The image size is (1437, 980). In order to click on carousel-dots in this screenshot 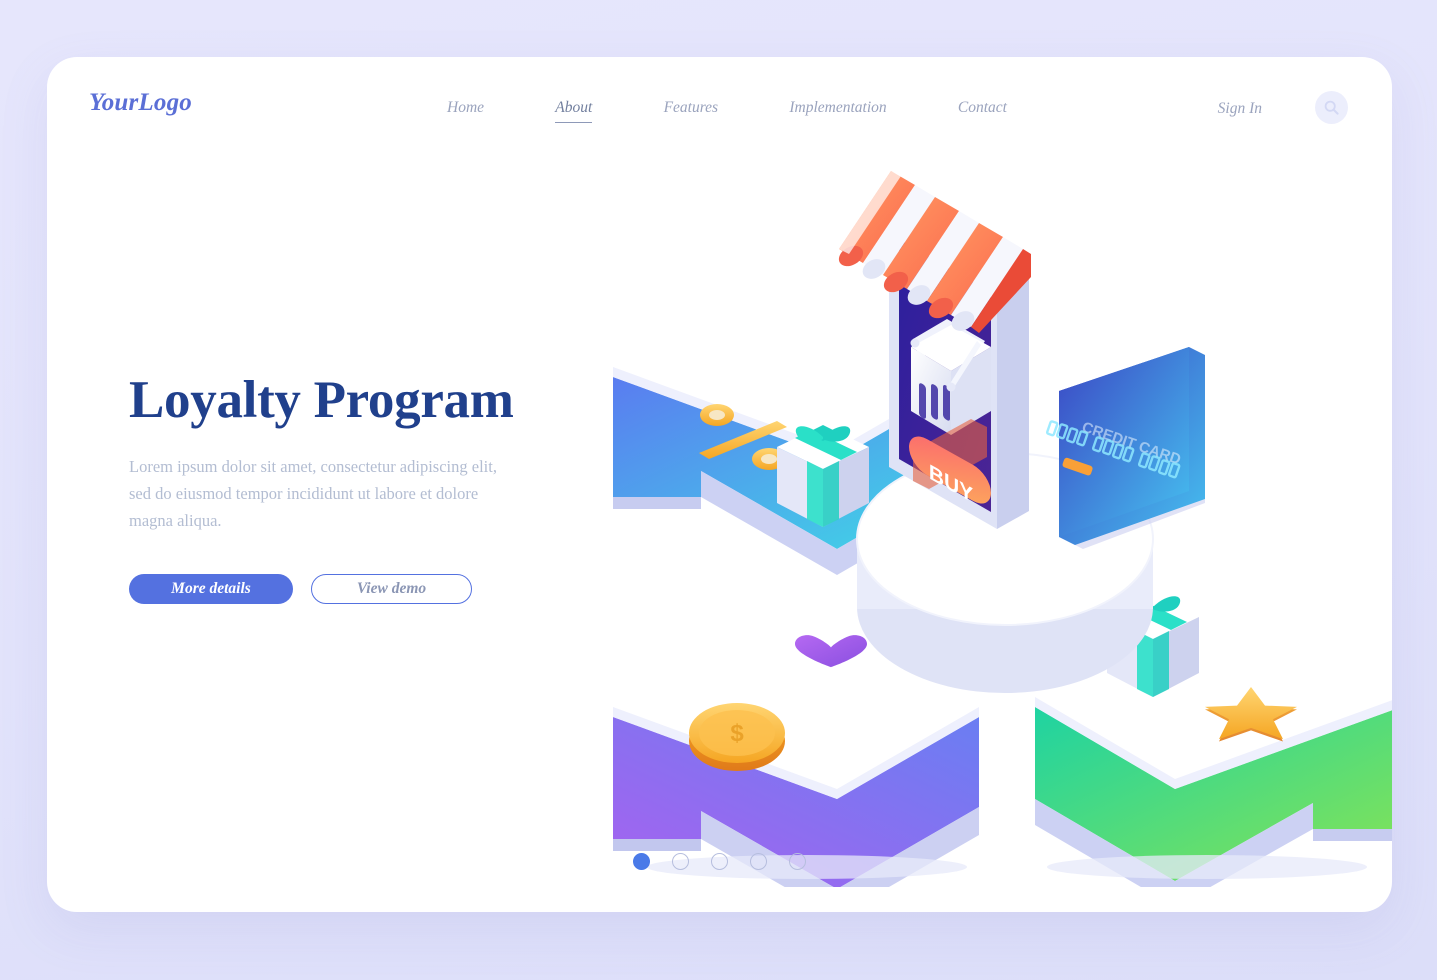, I will do `click(719, 861)`.